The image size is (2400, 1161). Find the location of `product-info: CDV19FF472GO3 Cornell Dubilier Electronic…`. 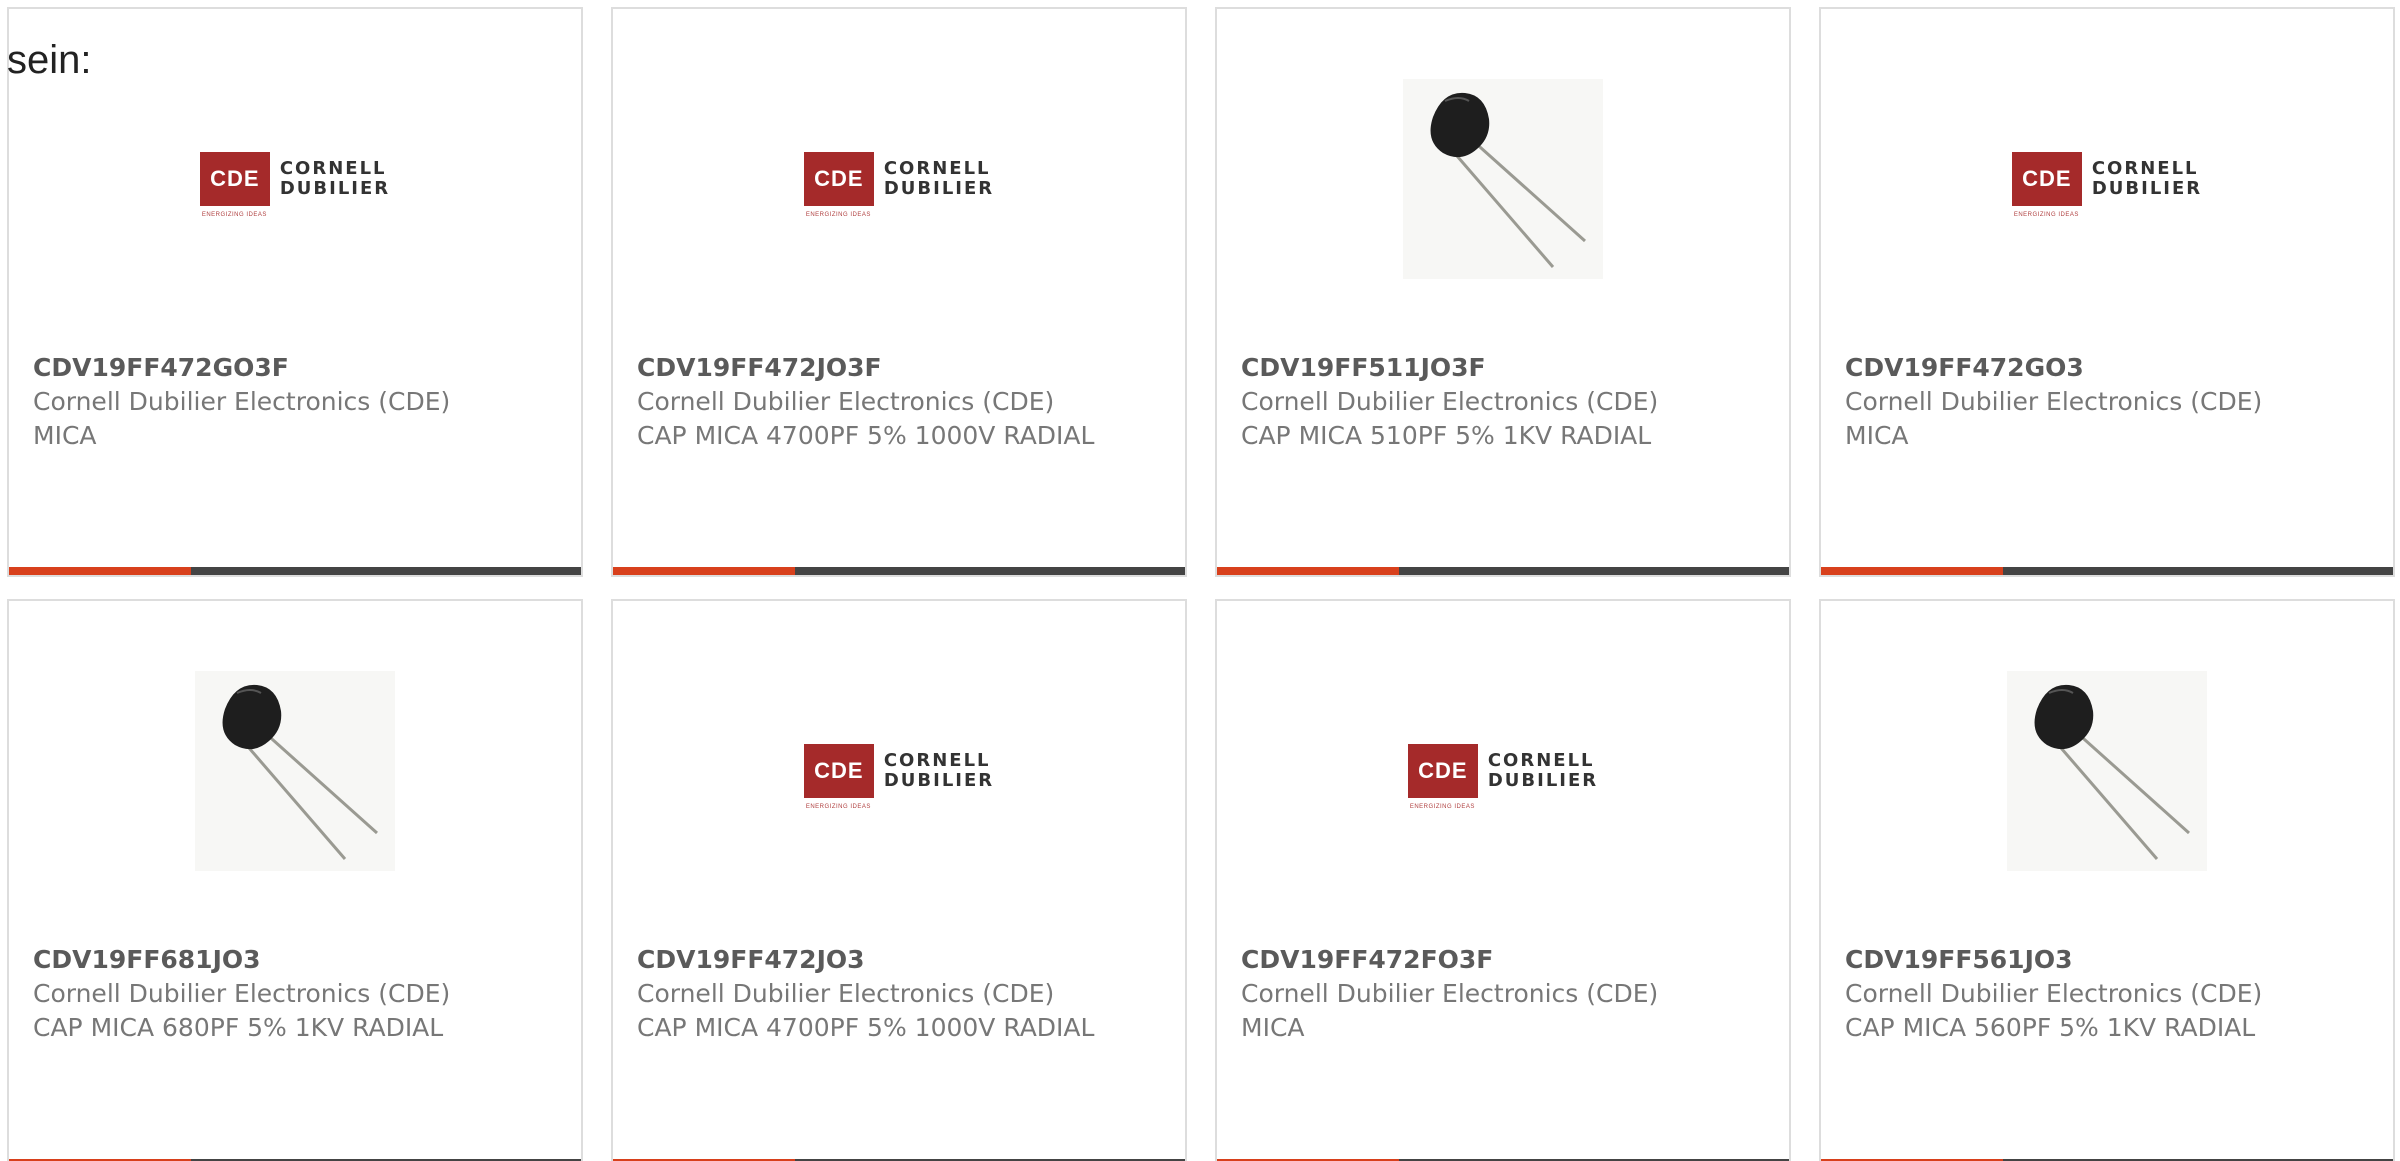

product-info: CDV19FF472GO3 Cornell Dubilier Electronic… is located at coordinates (2107, 402).